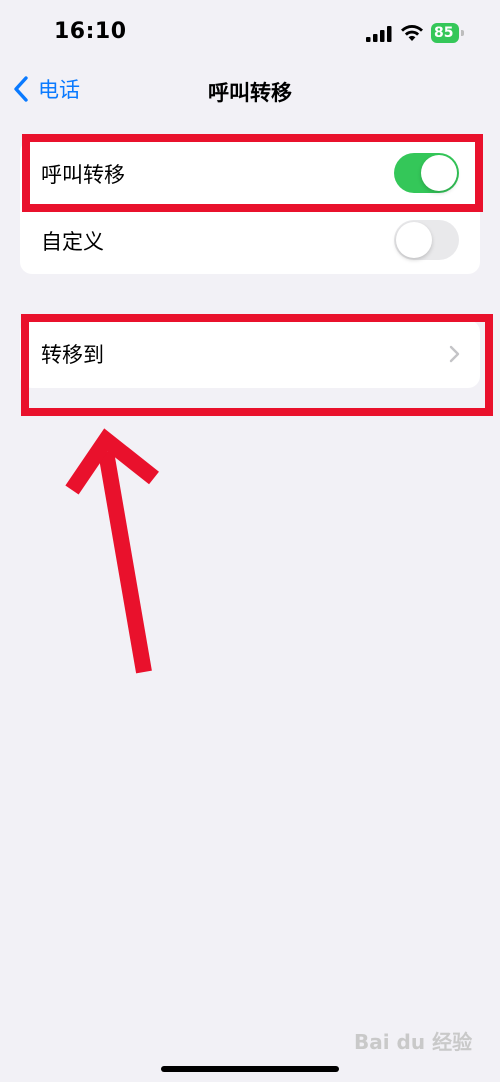 Image resolution: width=500 pixels, height=1082 pixels. What do you see at coordinates (413, 1042) in the screenshot?
I see `watermark: Bai du 经验` at bounding box center [413, 1042].